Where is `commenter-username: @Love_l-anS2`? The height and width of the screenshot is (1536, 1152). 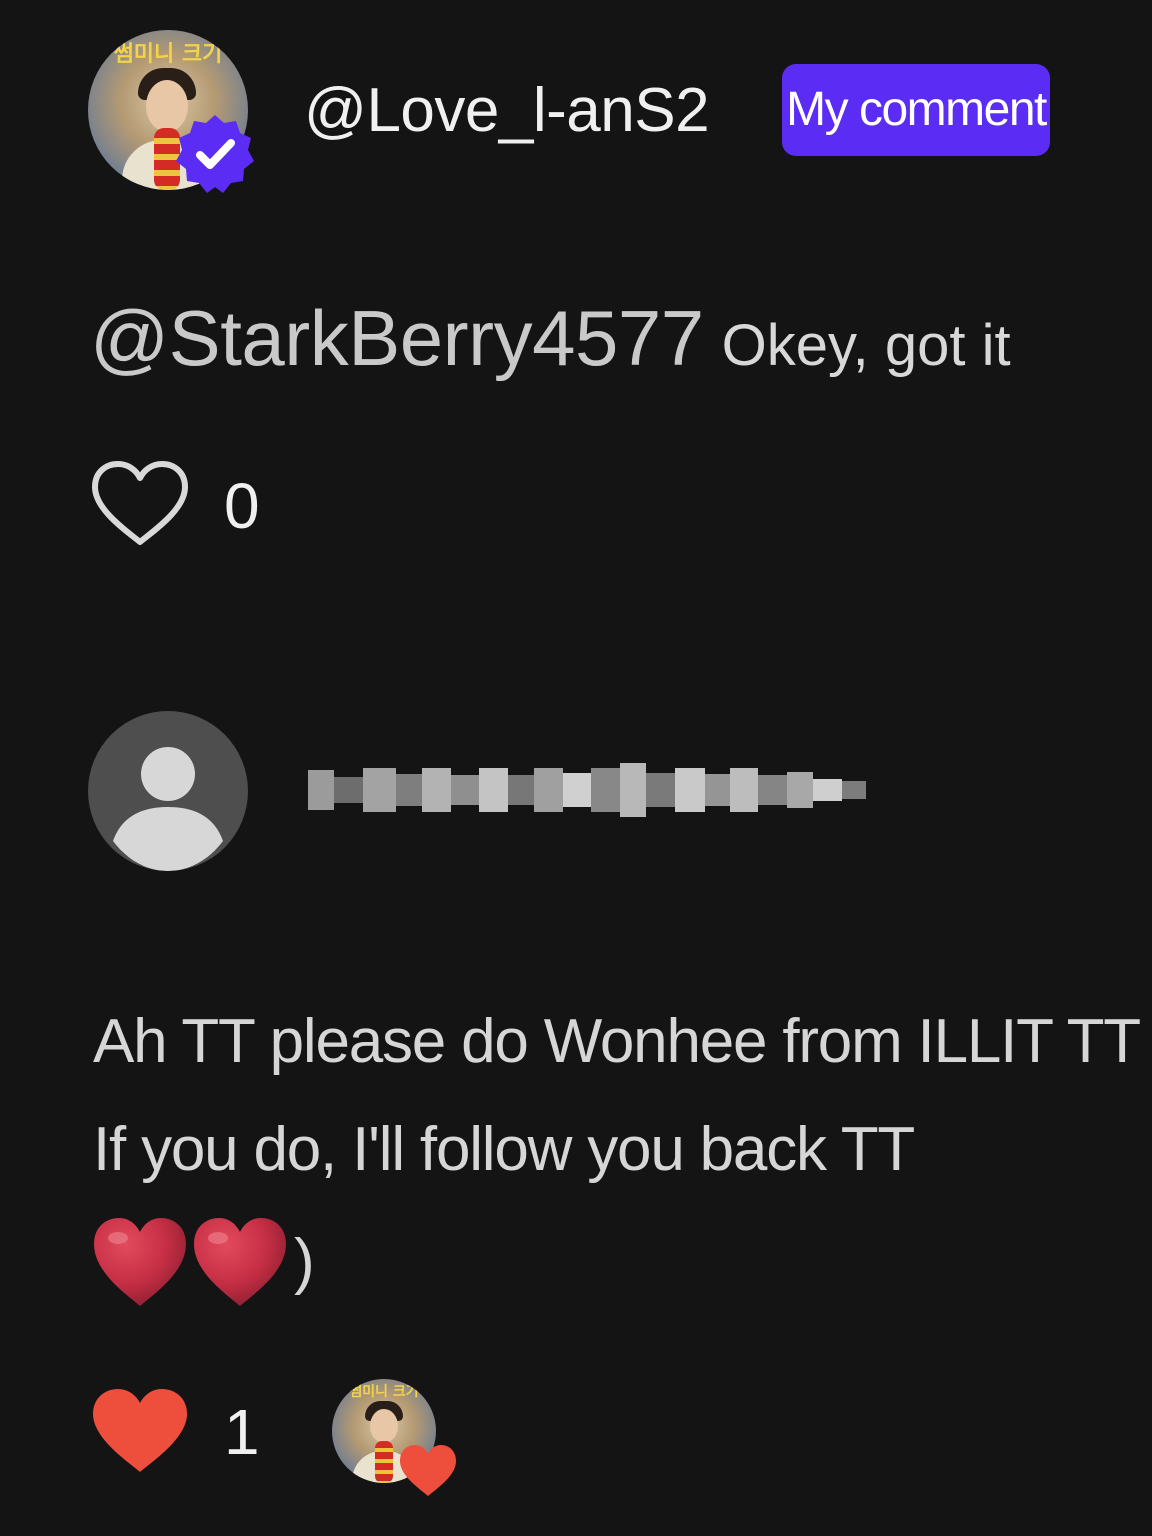
commenter-username: @Love_l-anS2 is located at coordinates (507, 111).